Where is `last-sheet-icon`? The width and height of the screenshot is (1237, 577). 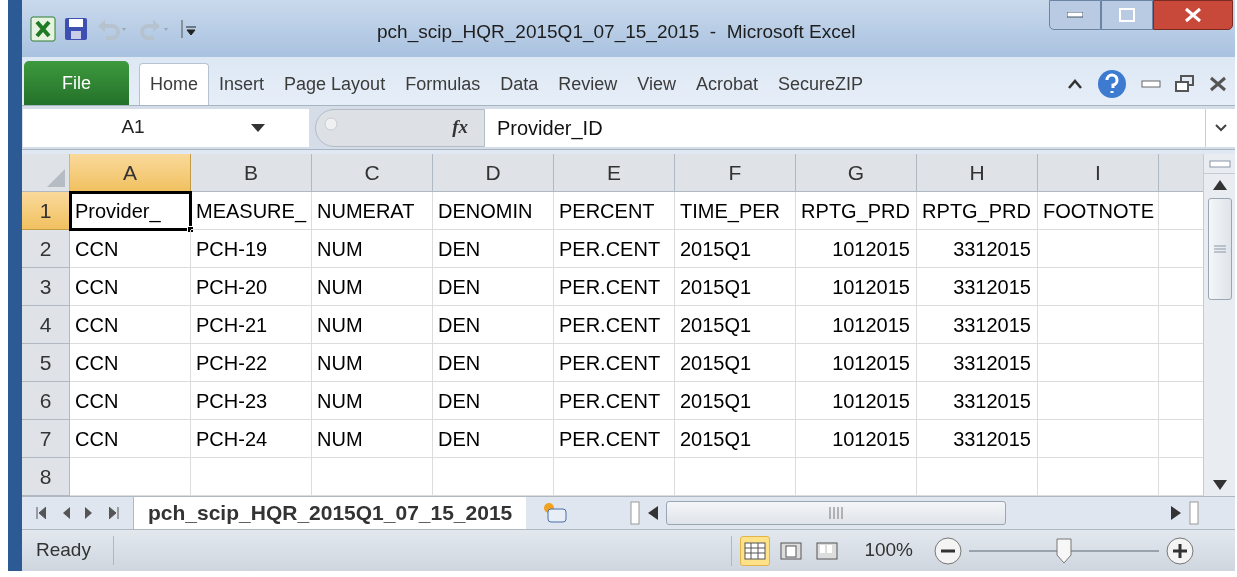
last-sheet-icon is located at coordinates (114, 513).